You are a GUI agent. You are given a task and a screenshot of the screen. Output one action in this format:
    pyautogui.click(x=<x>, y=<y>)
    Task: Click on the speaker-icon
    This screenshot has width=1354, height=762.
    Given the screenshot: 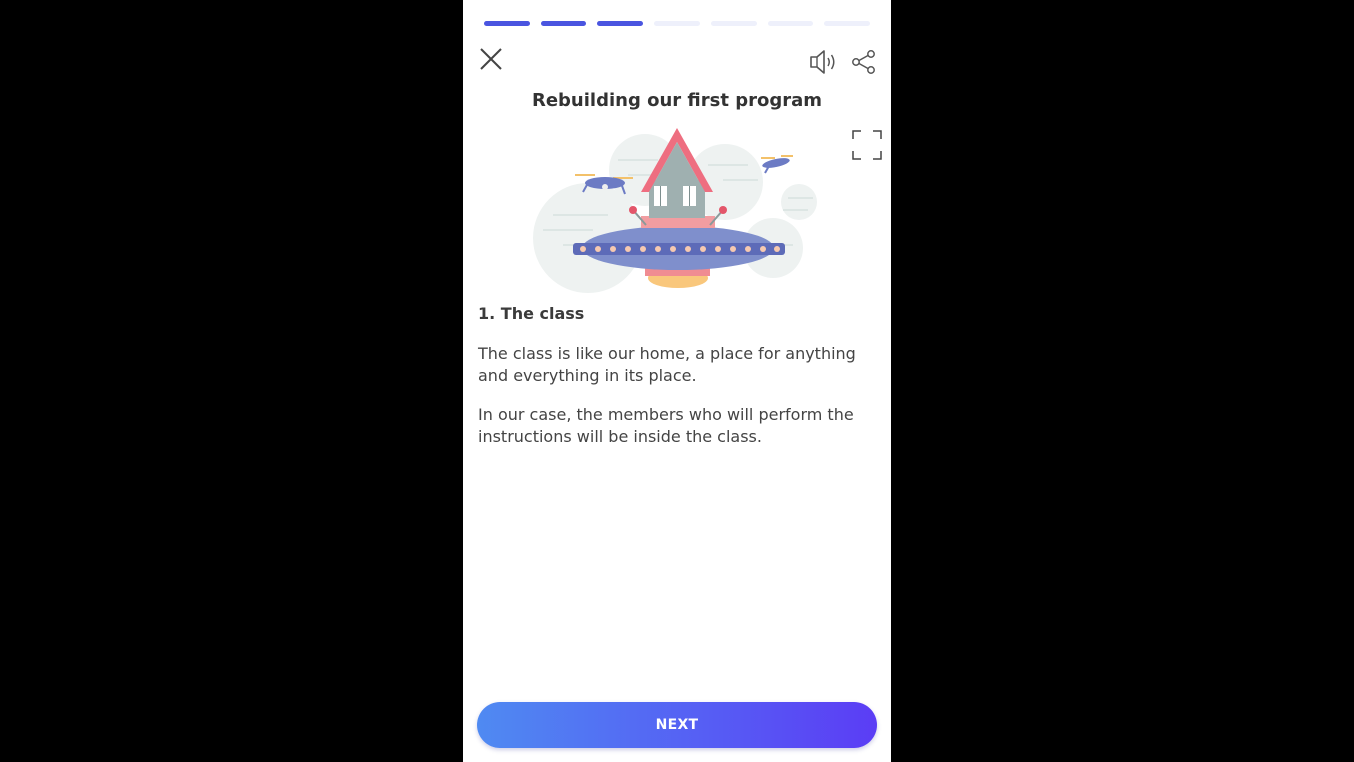 What is the action you would take?
    pyautogui.click(x=822, y=62)
    